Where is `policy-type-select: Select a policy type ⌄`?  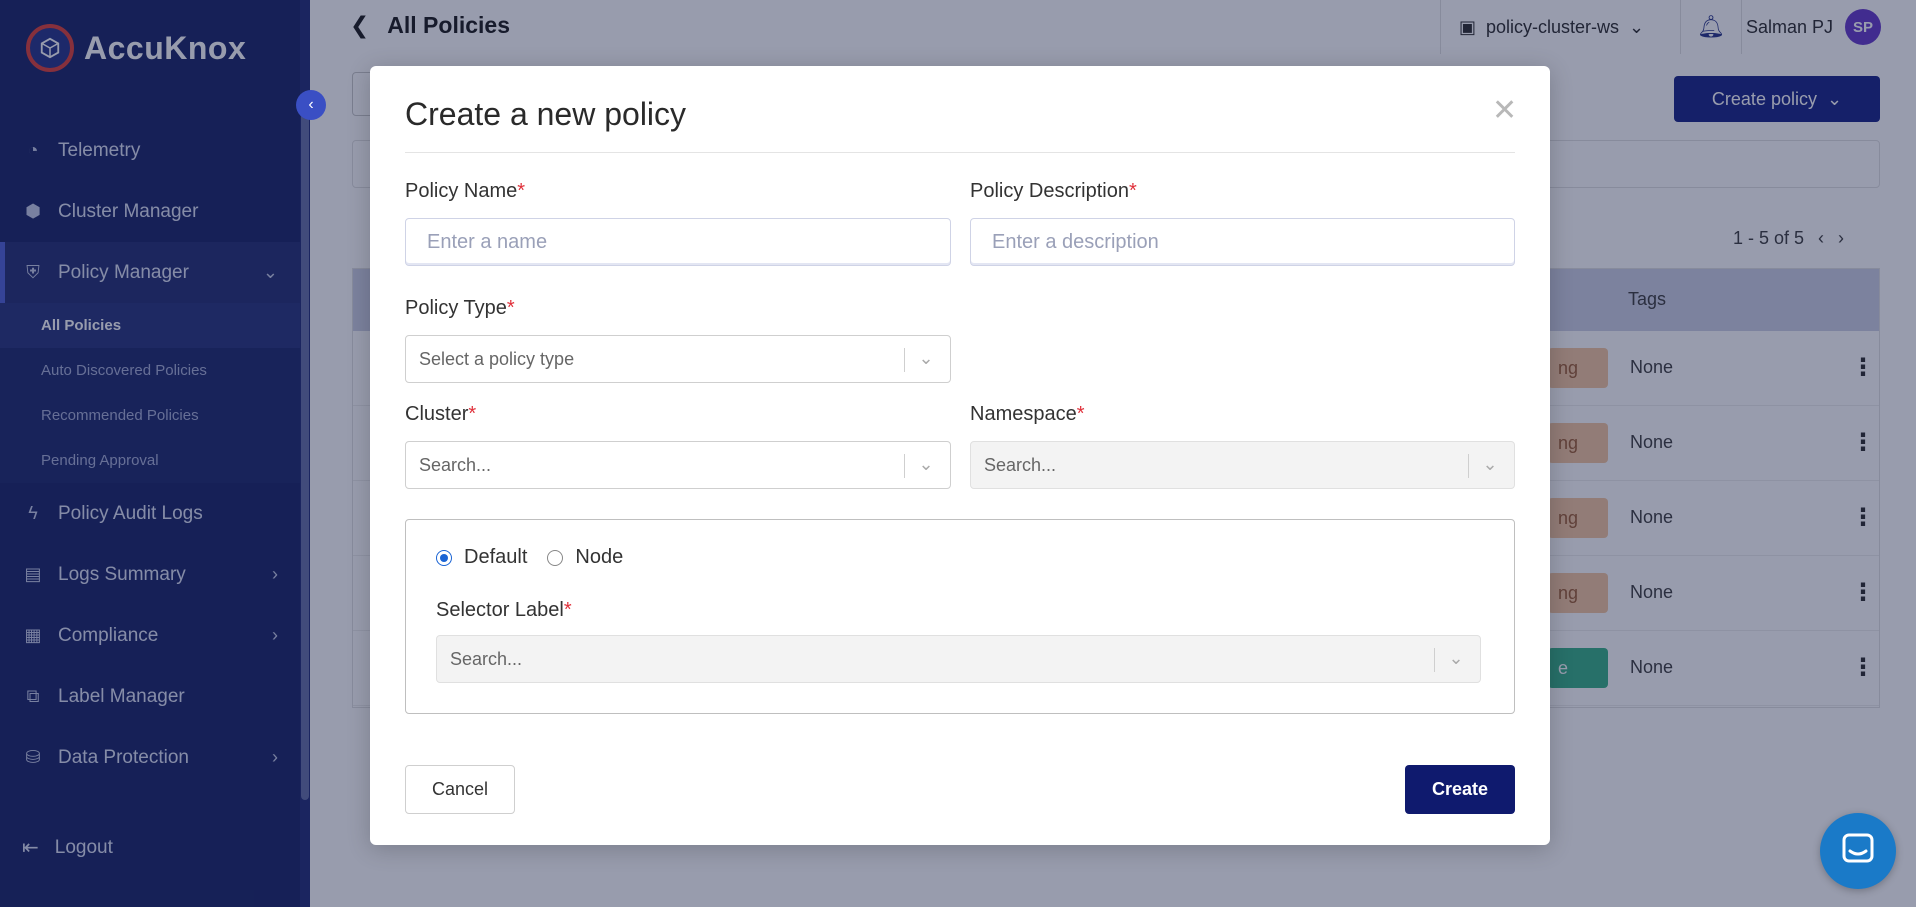 policy-type-select: Select a policy type ⌄ is located at coordinates (678, 359).